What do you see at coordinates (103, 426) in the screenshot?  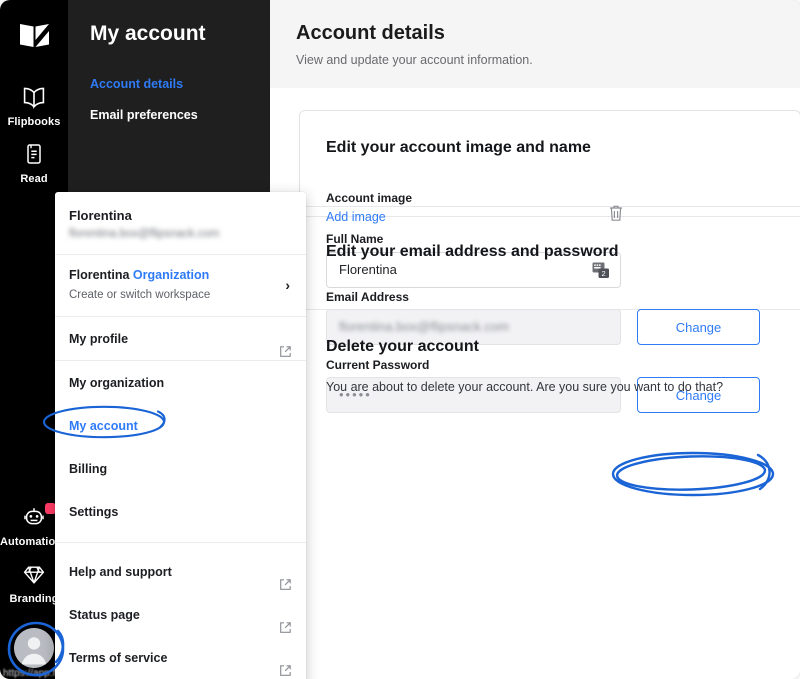 I see `menu-item-label: My account` at bounding box center [103, 426].